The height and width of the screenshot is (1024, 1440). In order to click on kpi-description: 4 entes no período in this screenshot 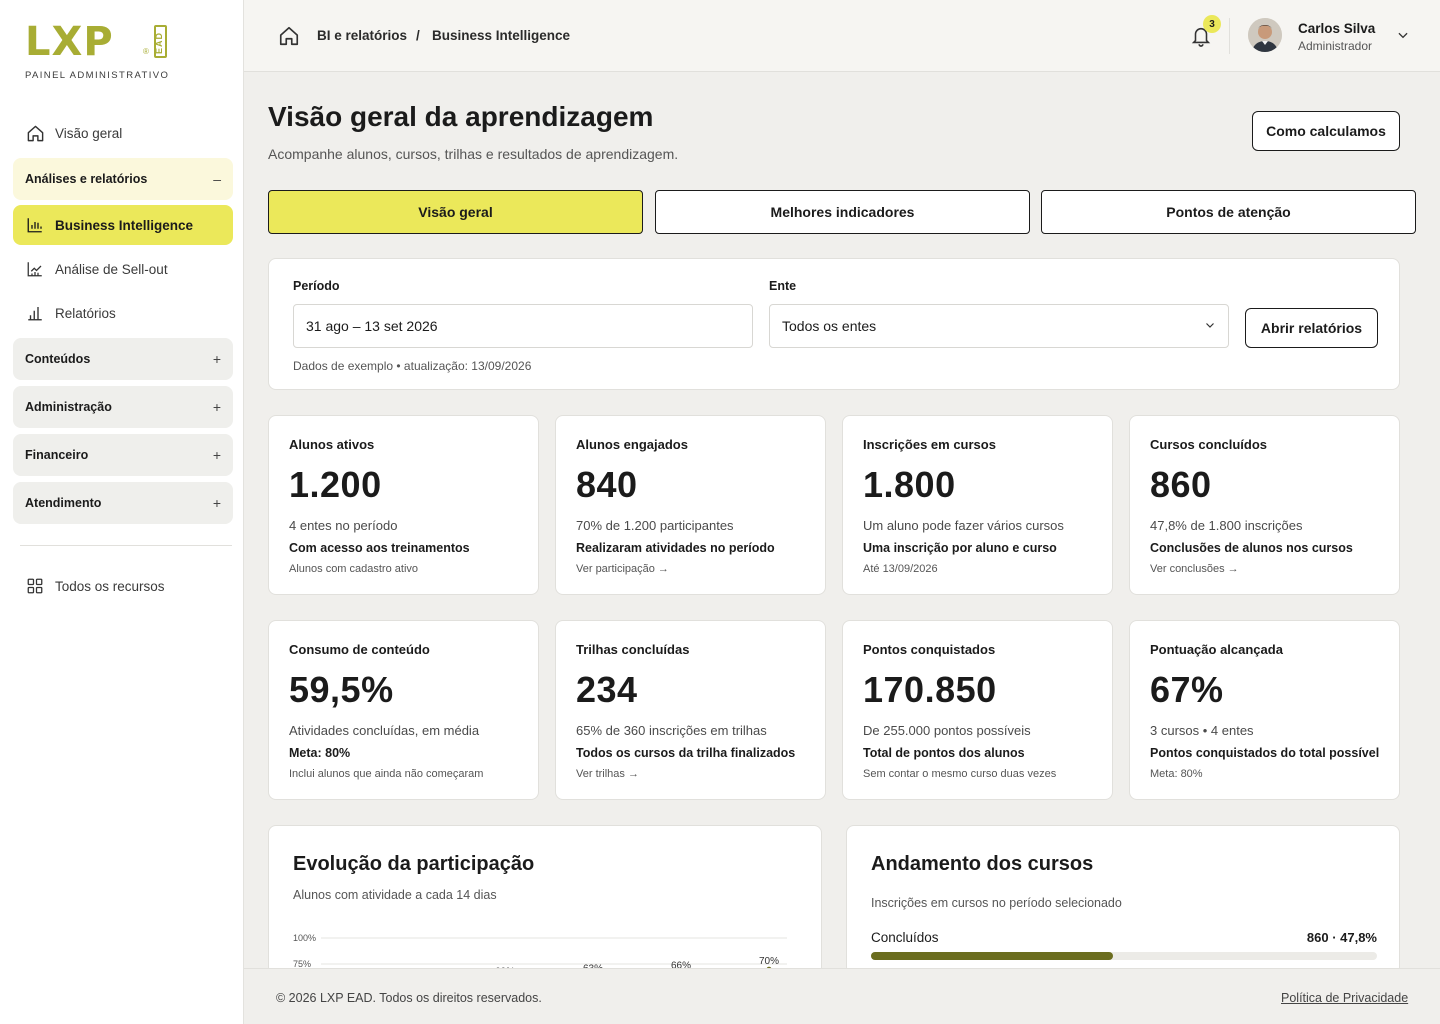, I will do `click(343, 525)`.